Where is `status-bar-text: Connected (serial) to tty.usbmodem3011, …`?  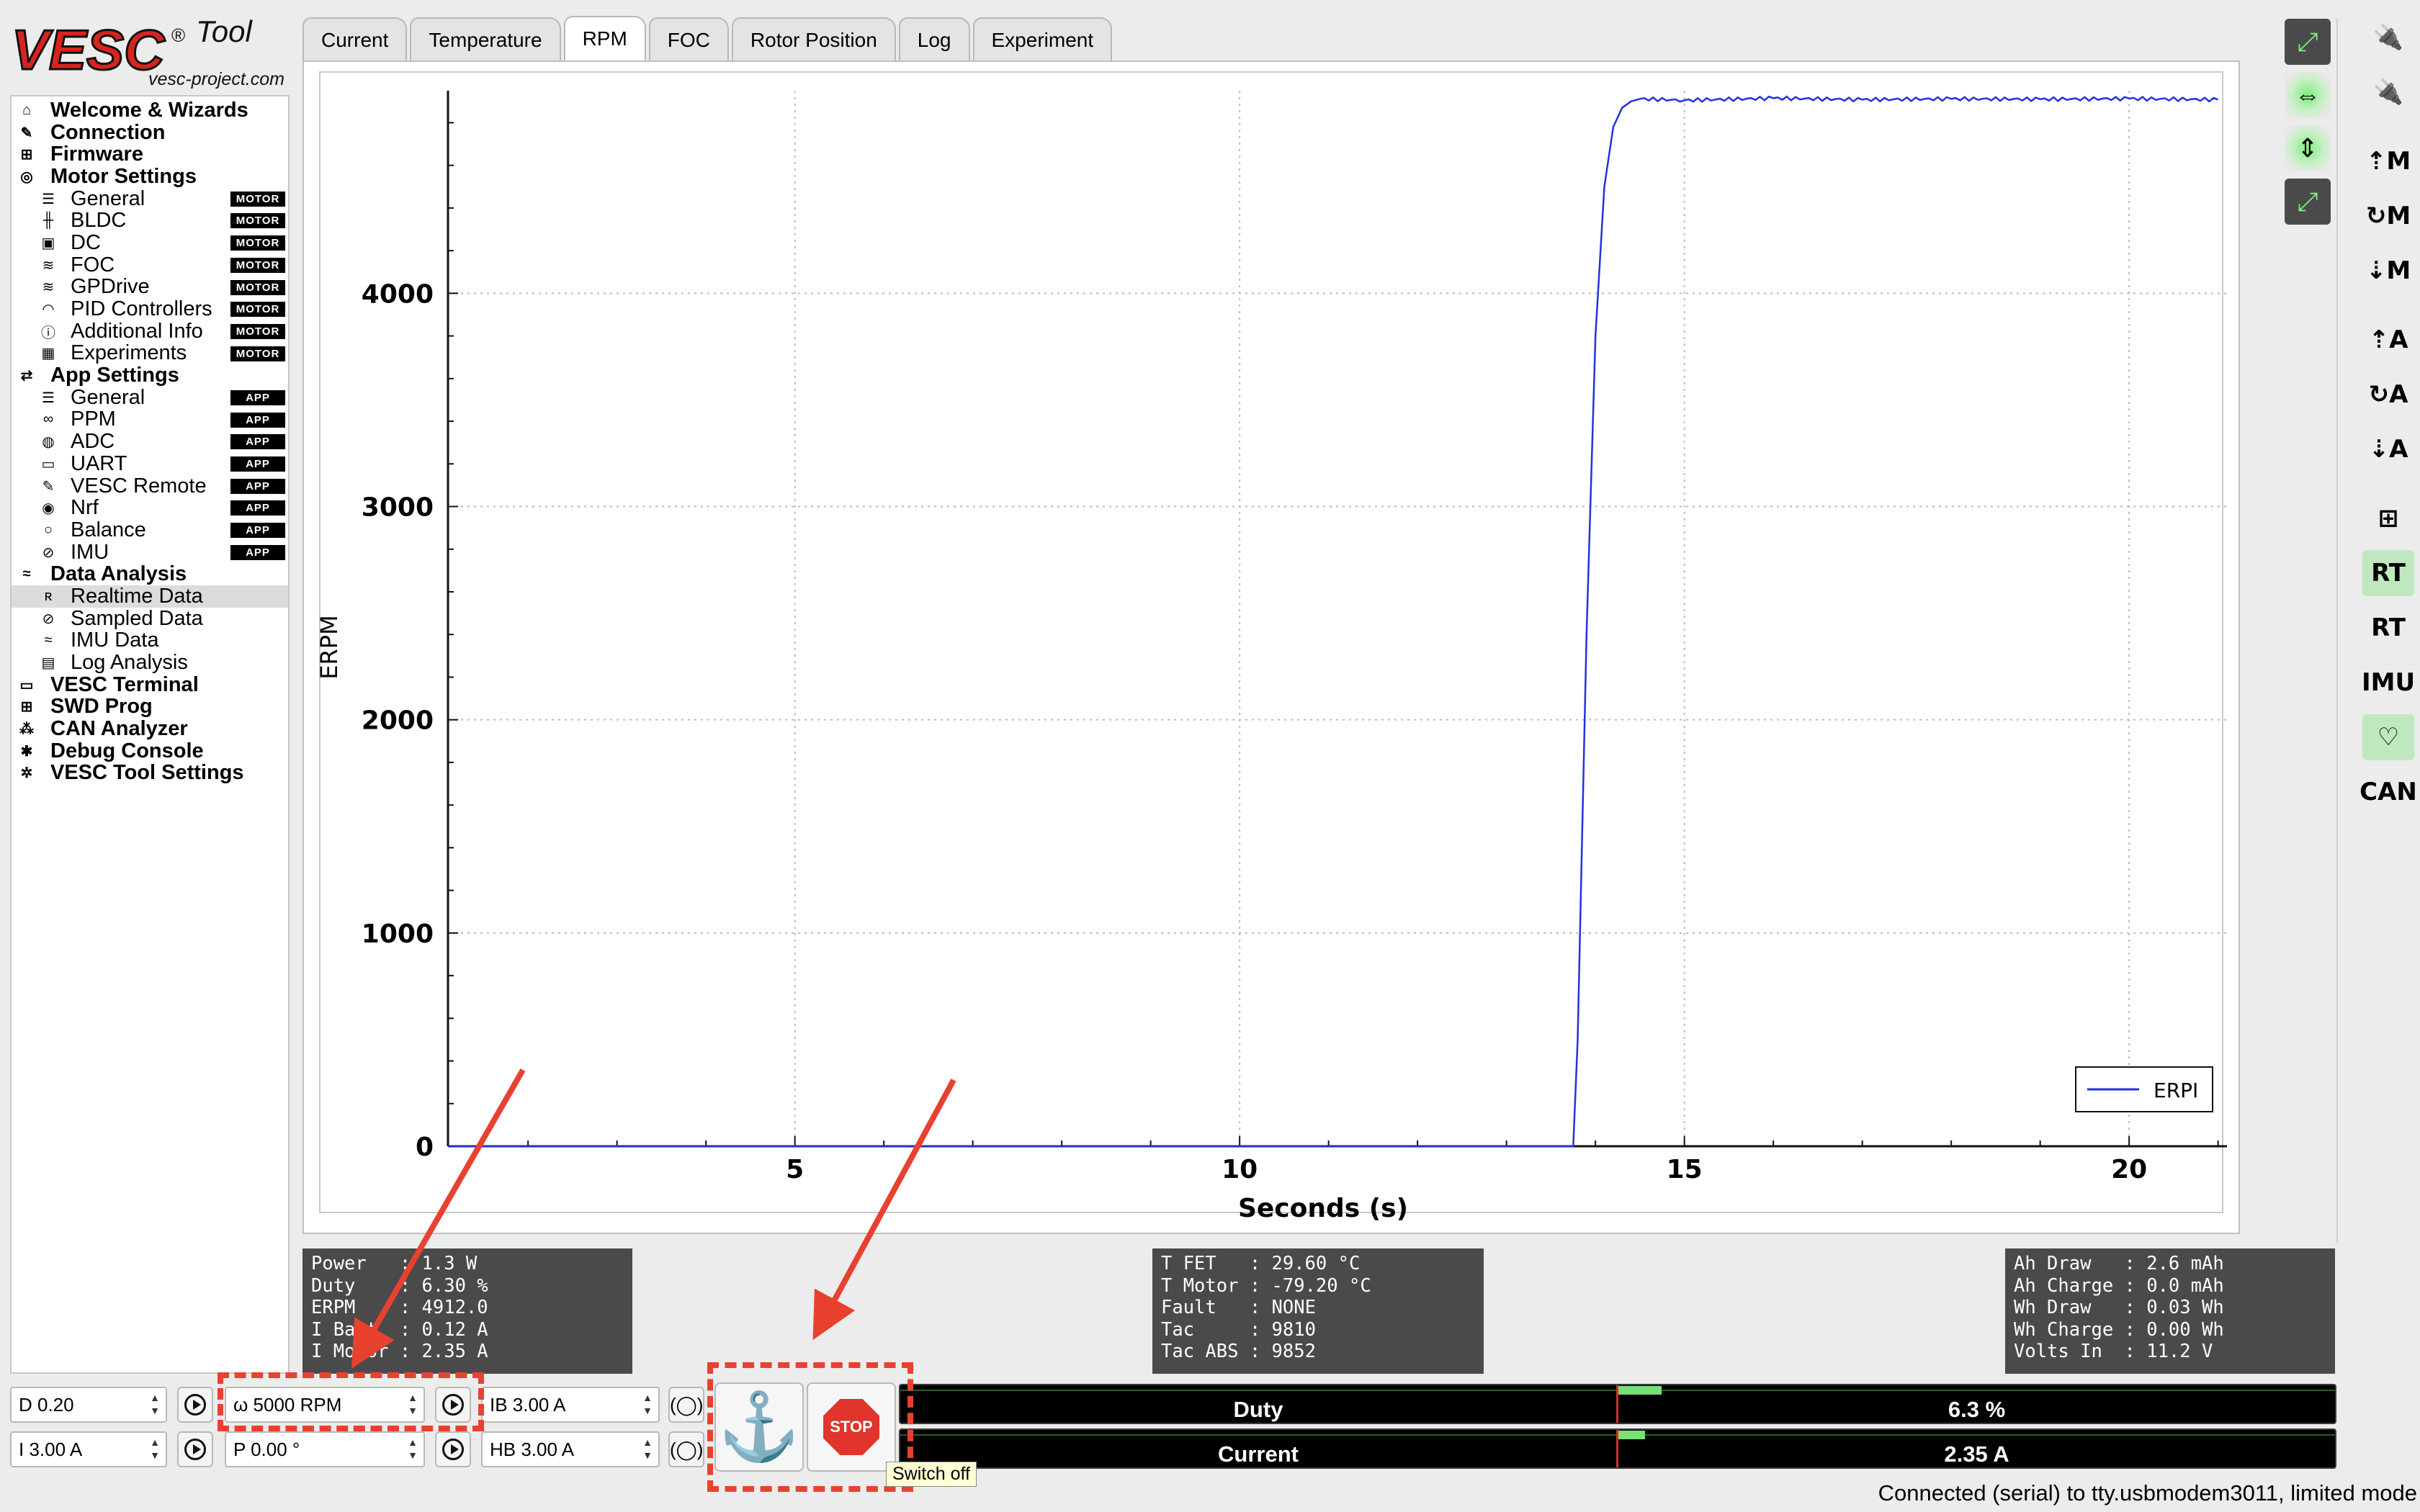
status-bar-text: Connected (serial) to tty.usbmodem3011, … is located at coordinates (2147, 1493).